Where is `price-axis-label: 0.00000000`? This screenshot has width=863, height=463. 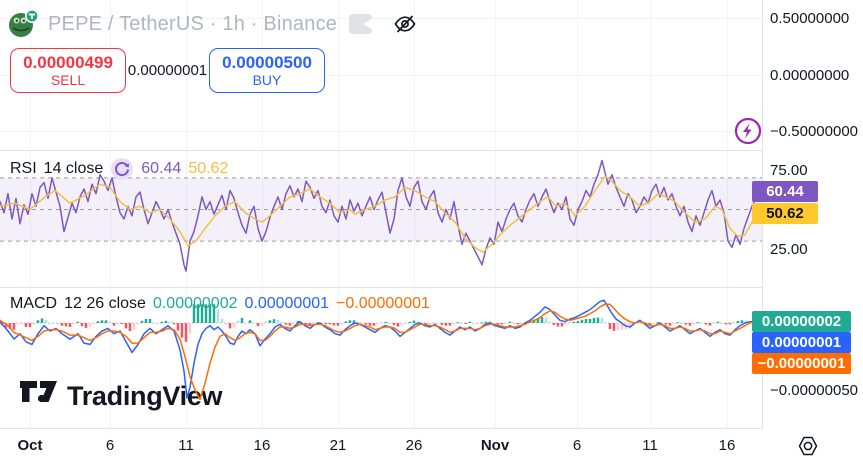
price-axis-label: 0.00000000 is located at coordinates (810, 75).